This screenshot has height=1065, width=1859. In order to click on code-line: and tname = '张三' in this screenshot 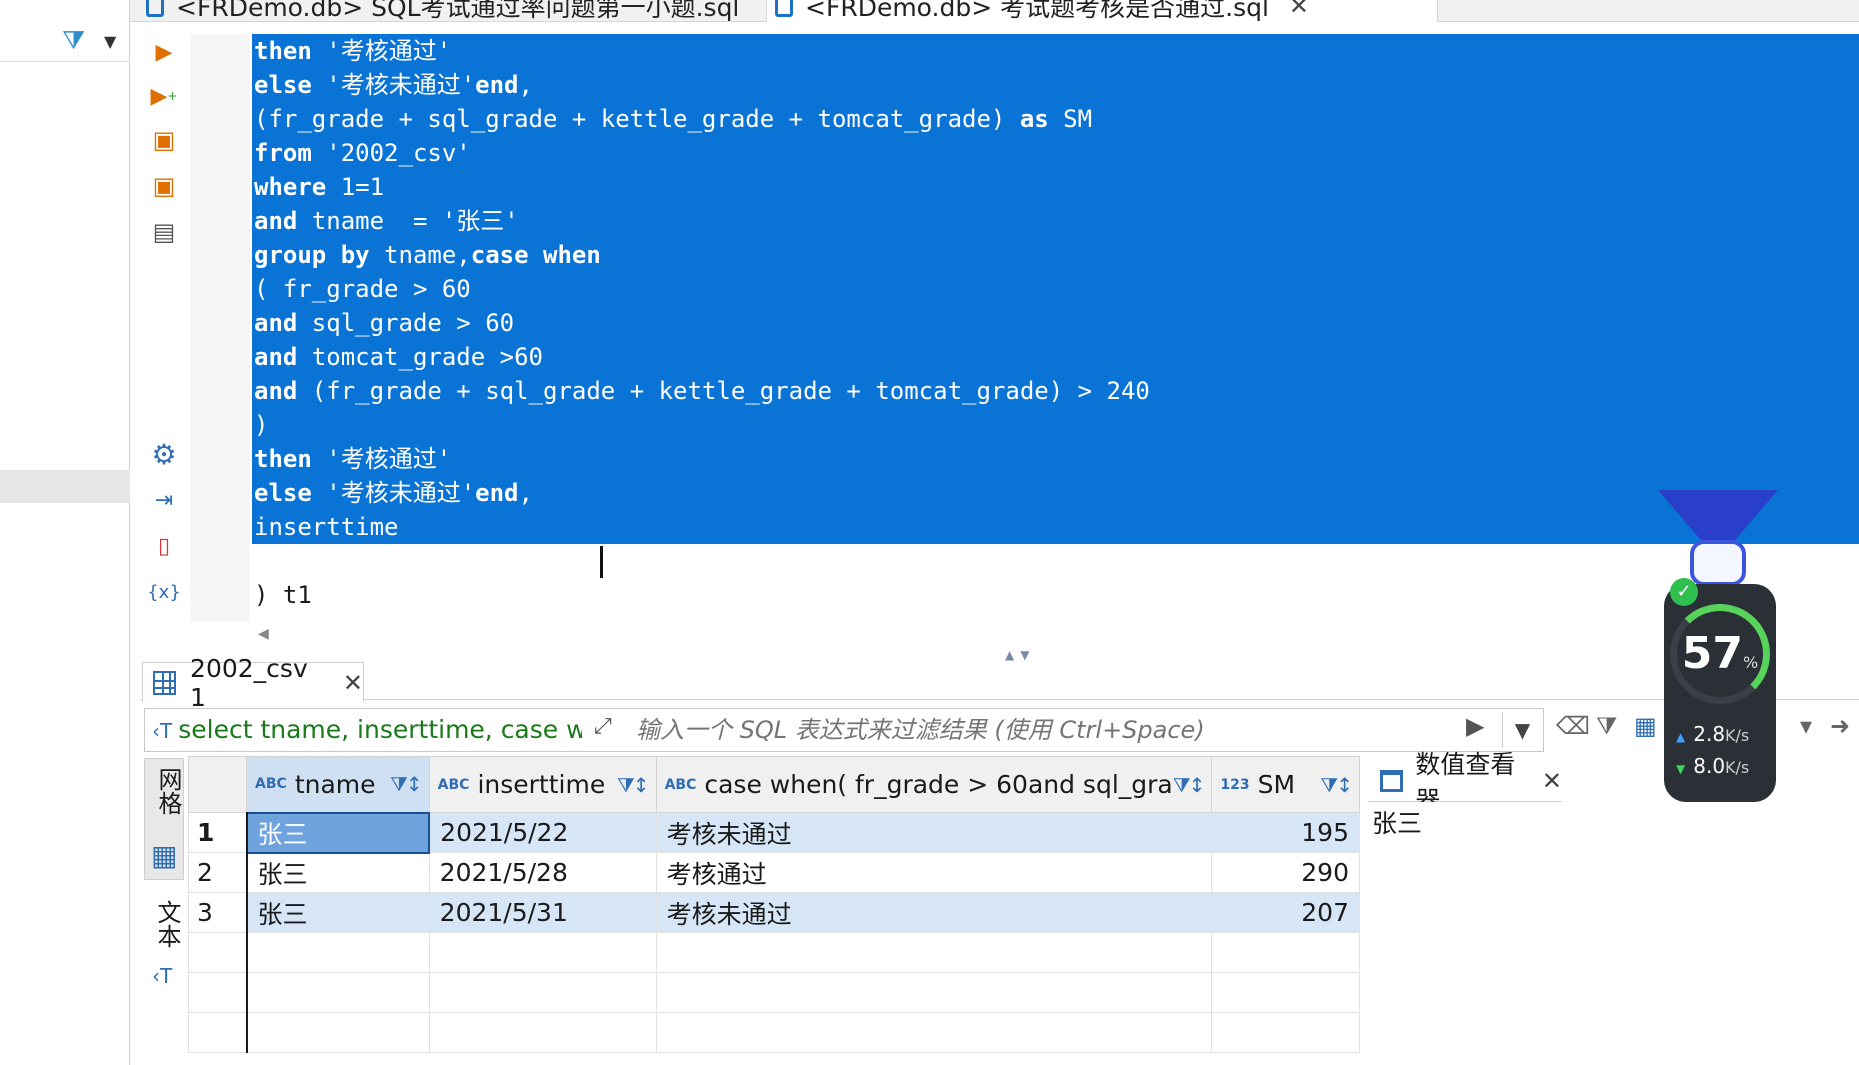, I will do `click(386, 221)`.